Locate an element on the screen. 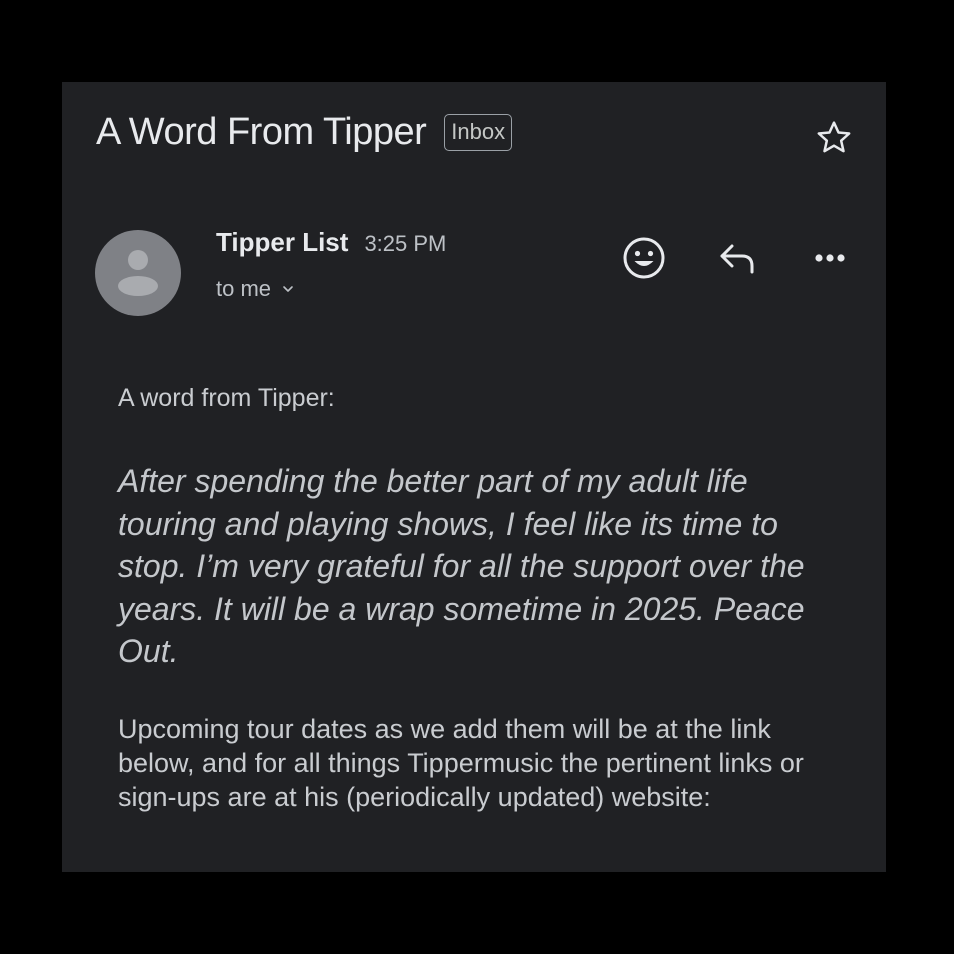  email-greeting: A word from Tipper: is located at coordinates (226, 398).